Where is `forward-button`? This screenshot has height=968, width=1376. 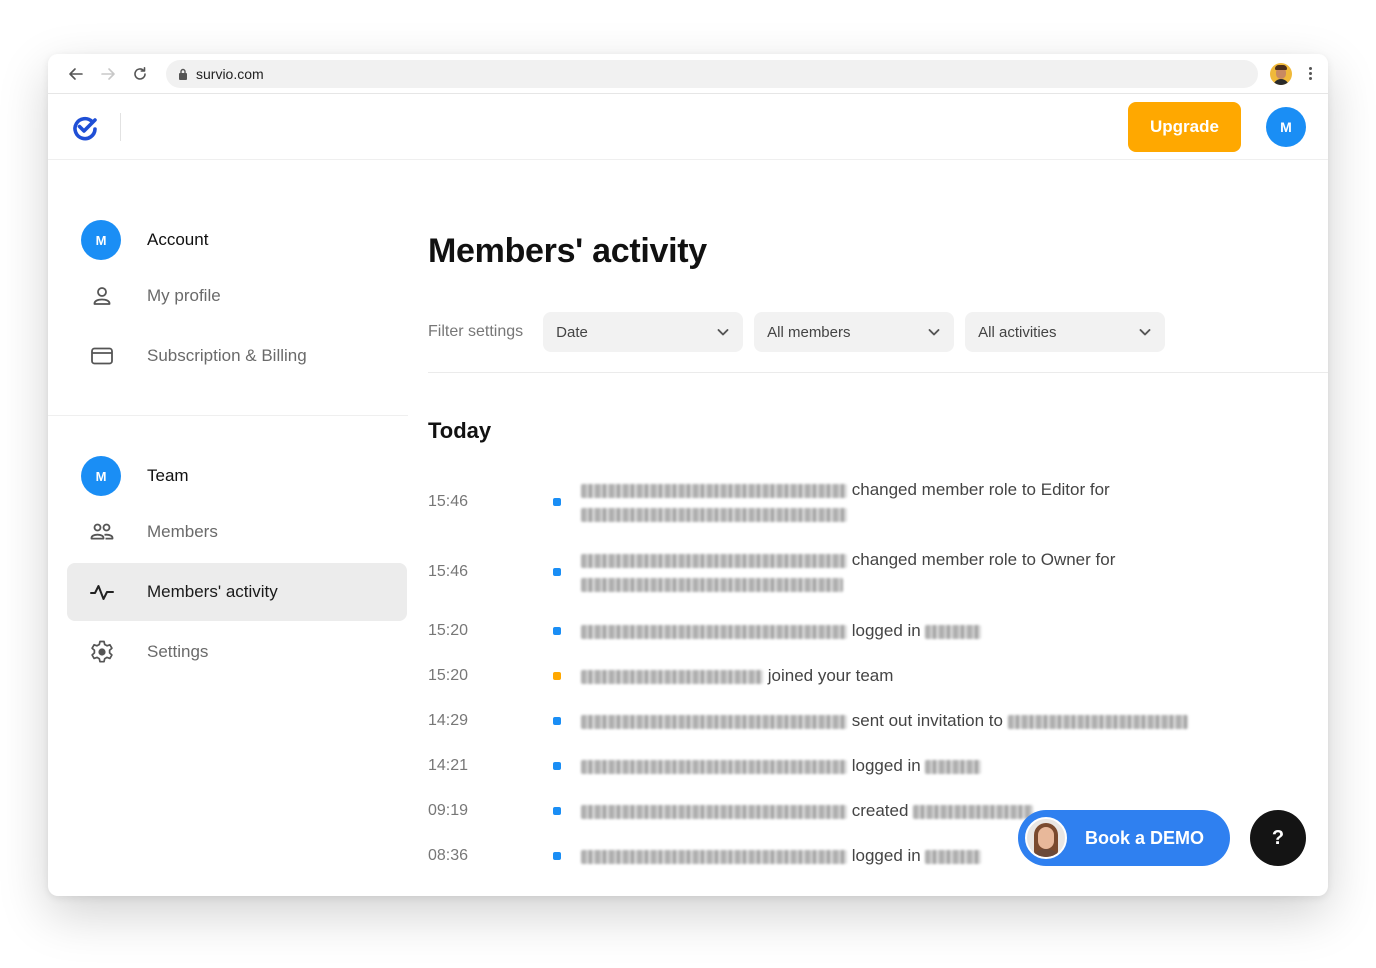 forward-button is located at coordinates (108, 74).